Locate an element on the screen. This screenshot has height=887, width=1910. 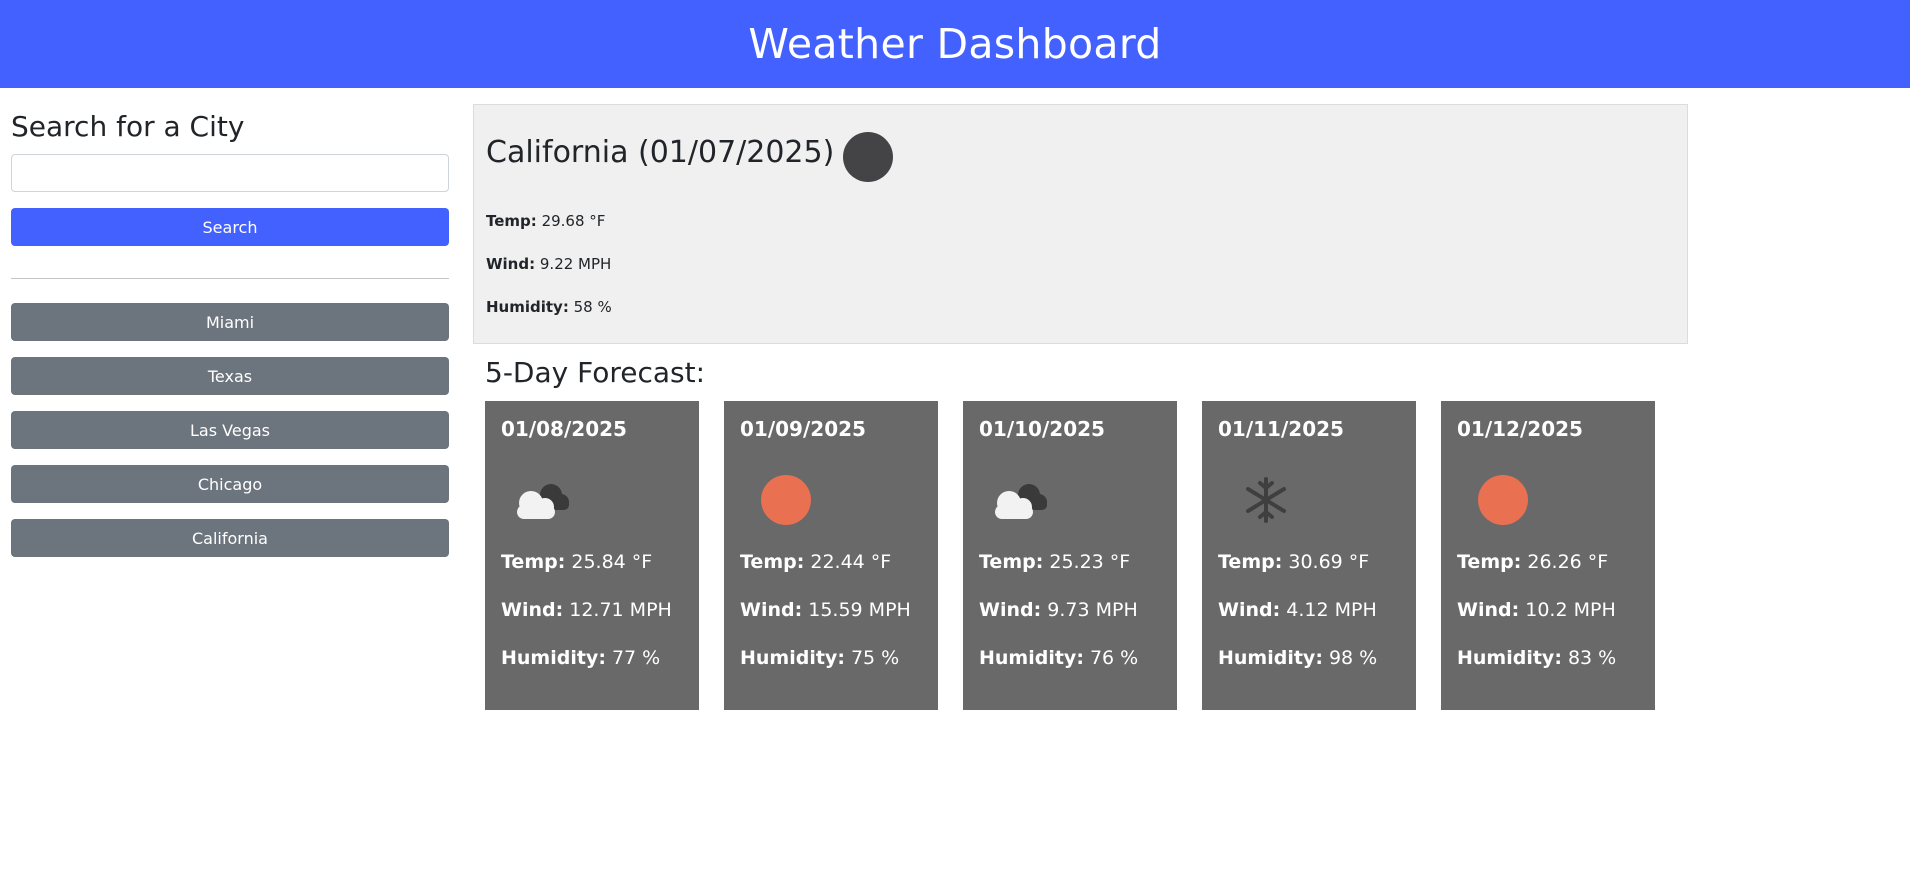
search-button: Search is located at coordinates (230, 227).